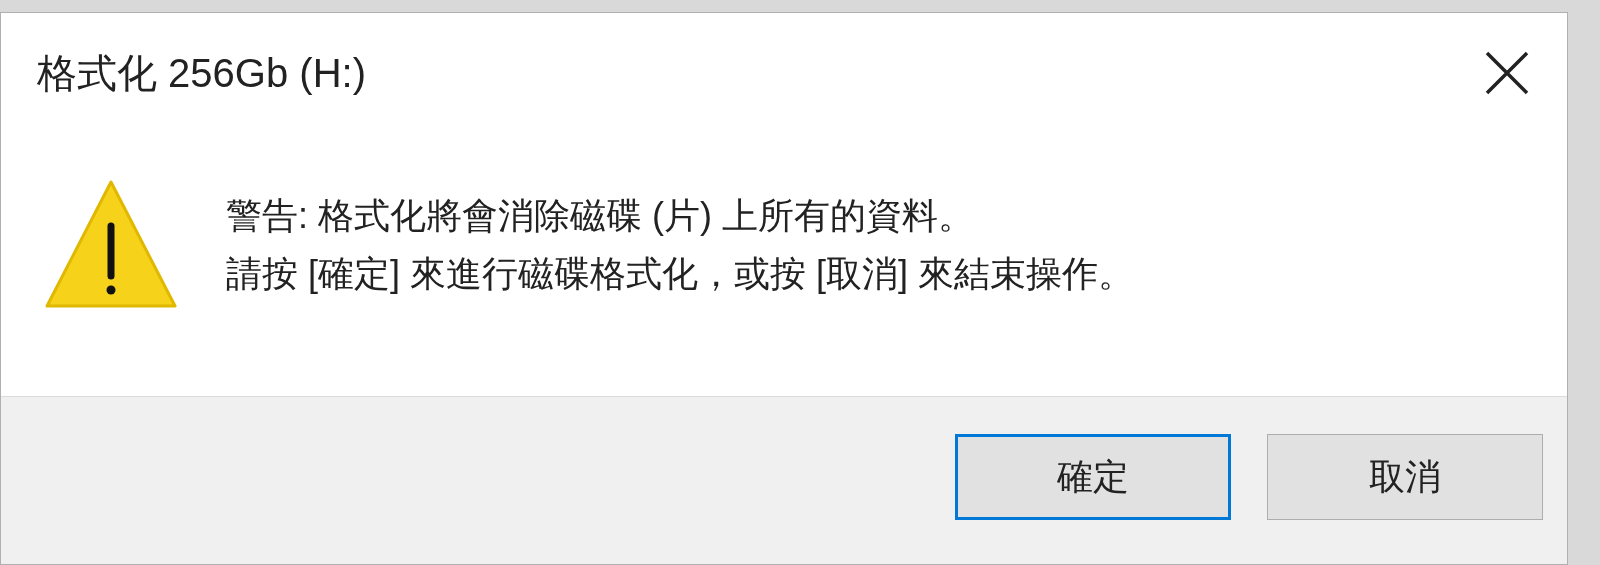  What do you see at coordinates (680, 273) in the screenshot?
I see `message-text: 請按 [確定] 來進行磁碟格式化，或按 [取消] 來結束操作。` at bounding box center [680, 273].